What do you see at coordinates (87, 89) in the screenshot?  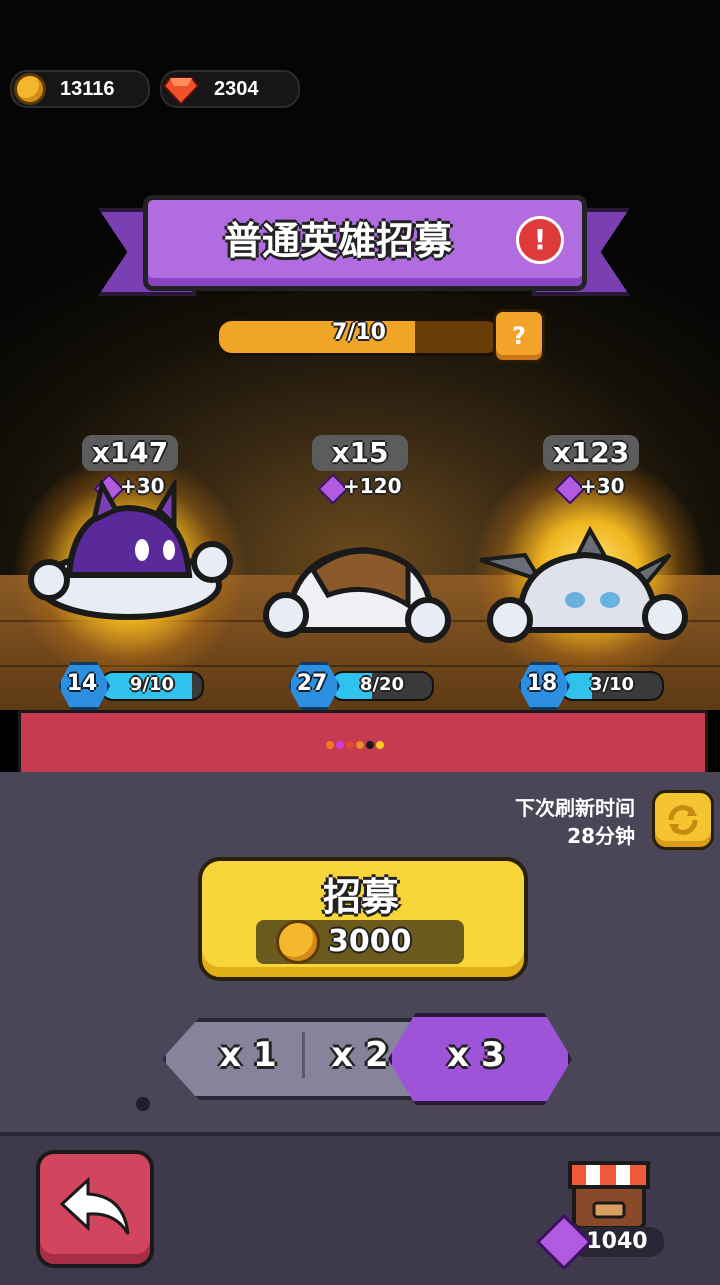 I see `coin-amount: 13116` at bounding box center [87, 89].